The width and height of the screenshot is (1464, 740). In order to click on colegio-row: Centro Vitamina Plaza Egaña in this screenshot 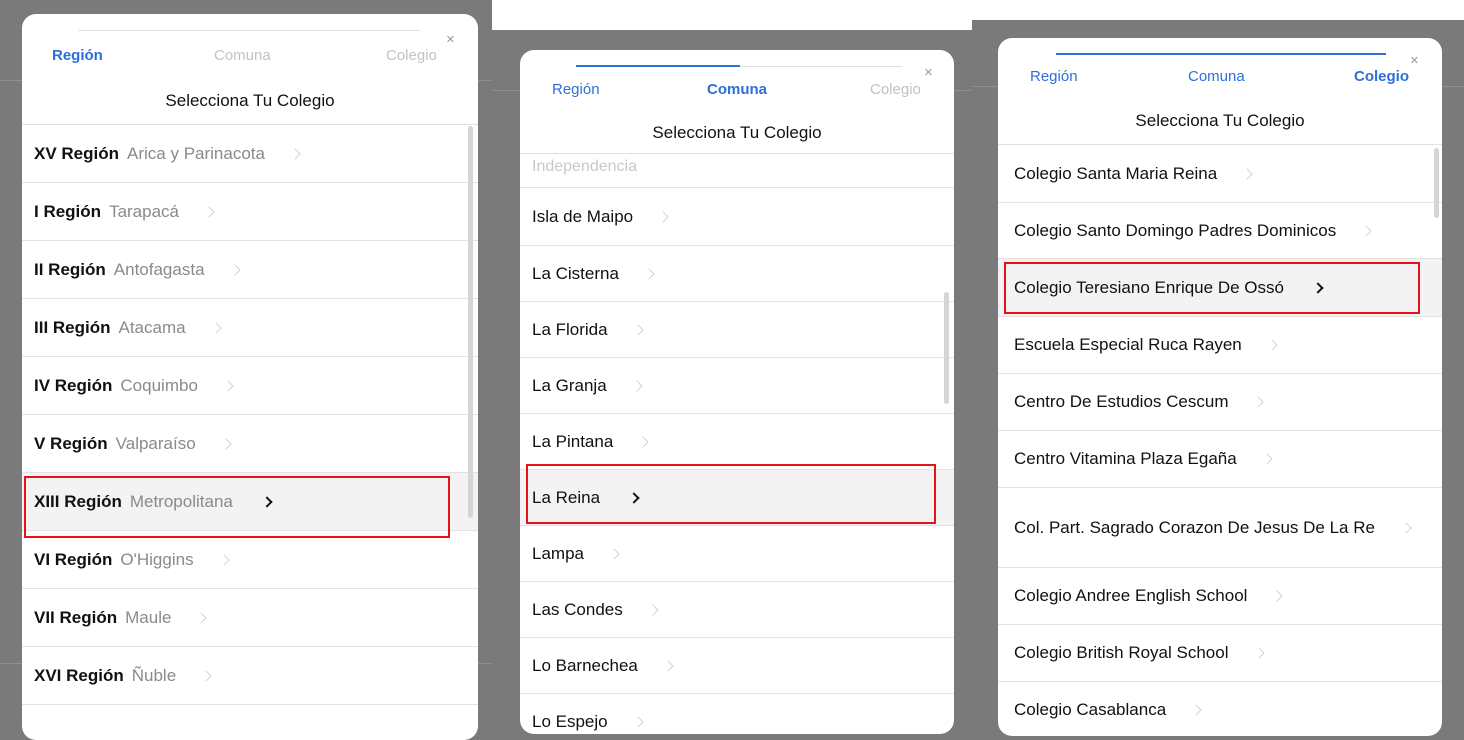, I will do `click(1220, 459)`.